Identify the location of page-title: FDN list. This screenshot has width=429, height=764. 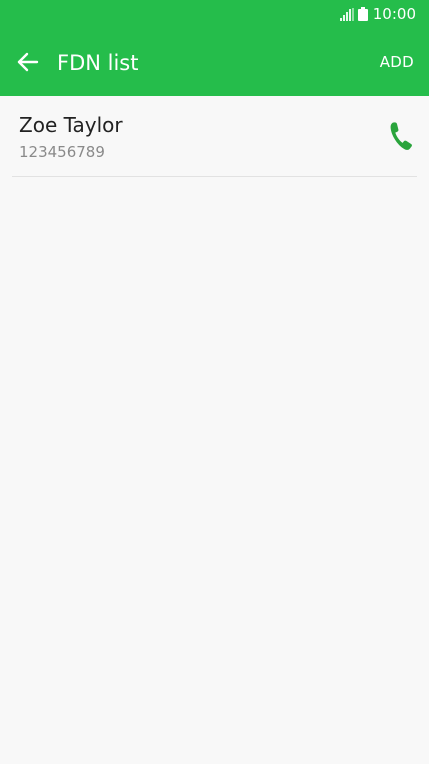
(98, 63).